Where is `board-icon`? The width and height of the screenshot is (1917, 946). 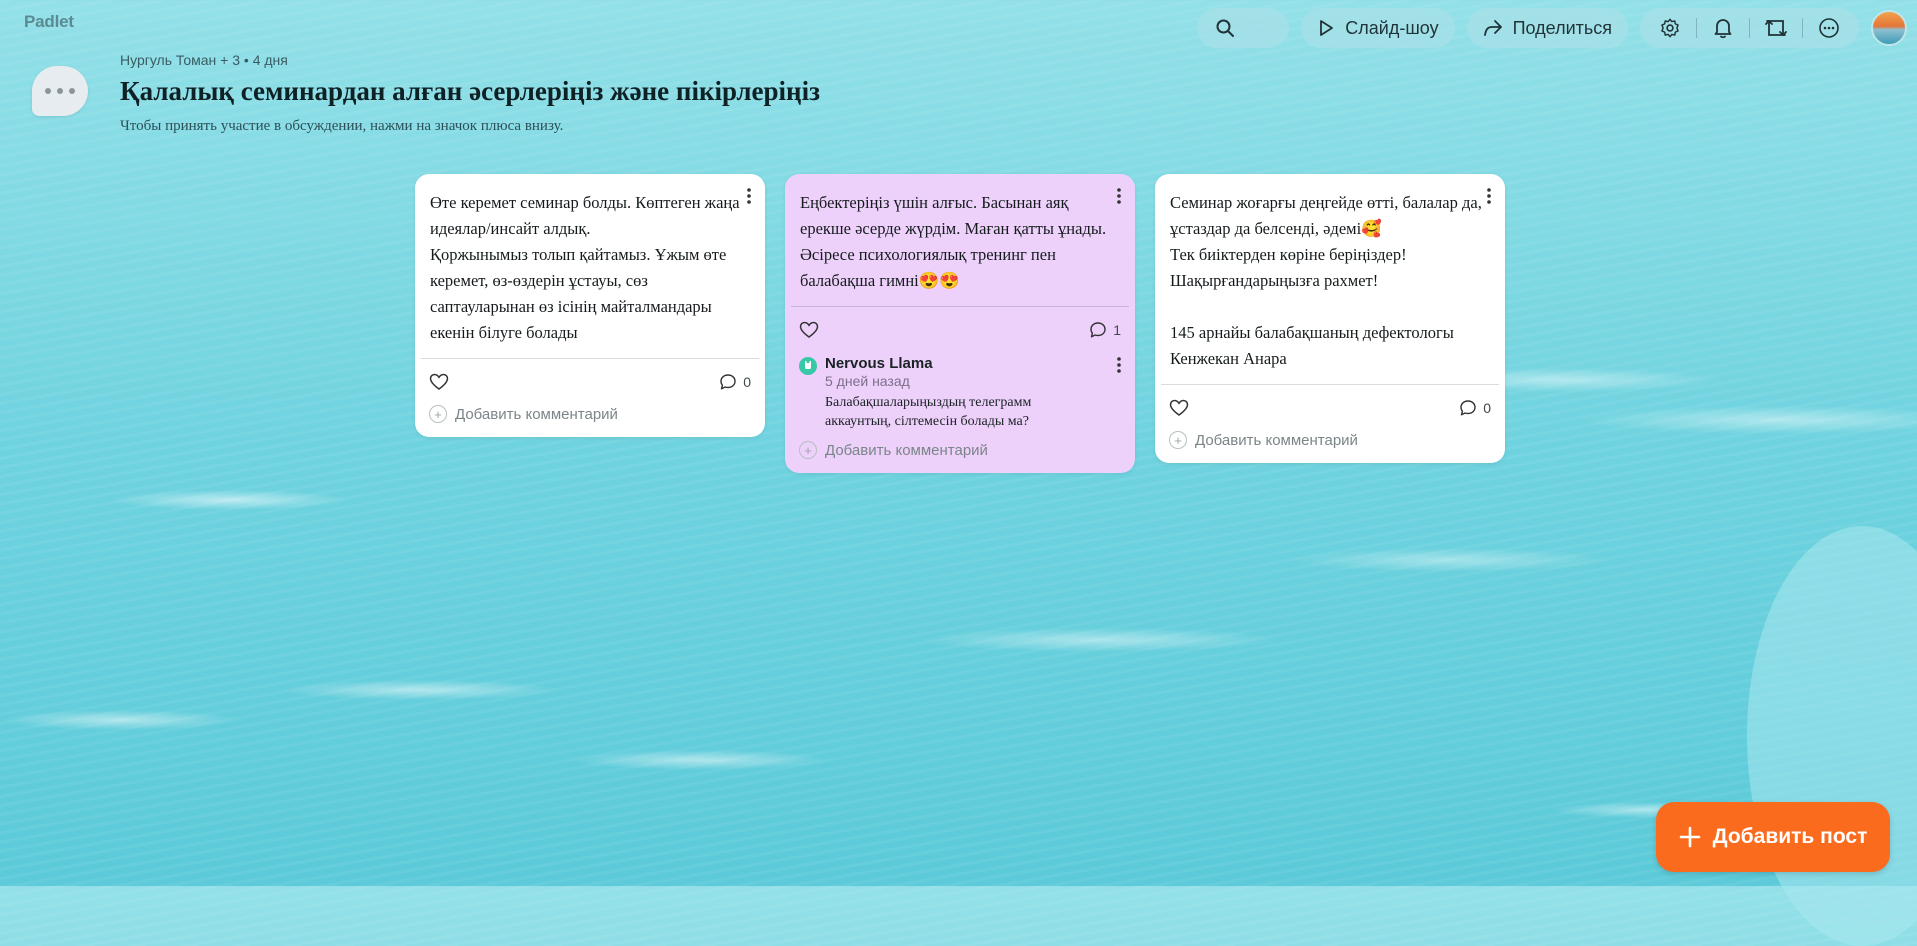 board-icon is located at coordinates (60, 91).